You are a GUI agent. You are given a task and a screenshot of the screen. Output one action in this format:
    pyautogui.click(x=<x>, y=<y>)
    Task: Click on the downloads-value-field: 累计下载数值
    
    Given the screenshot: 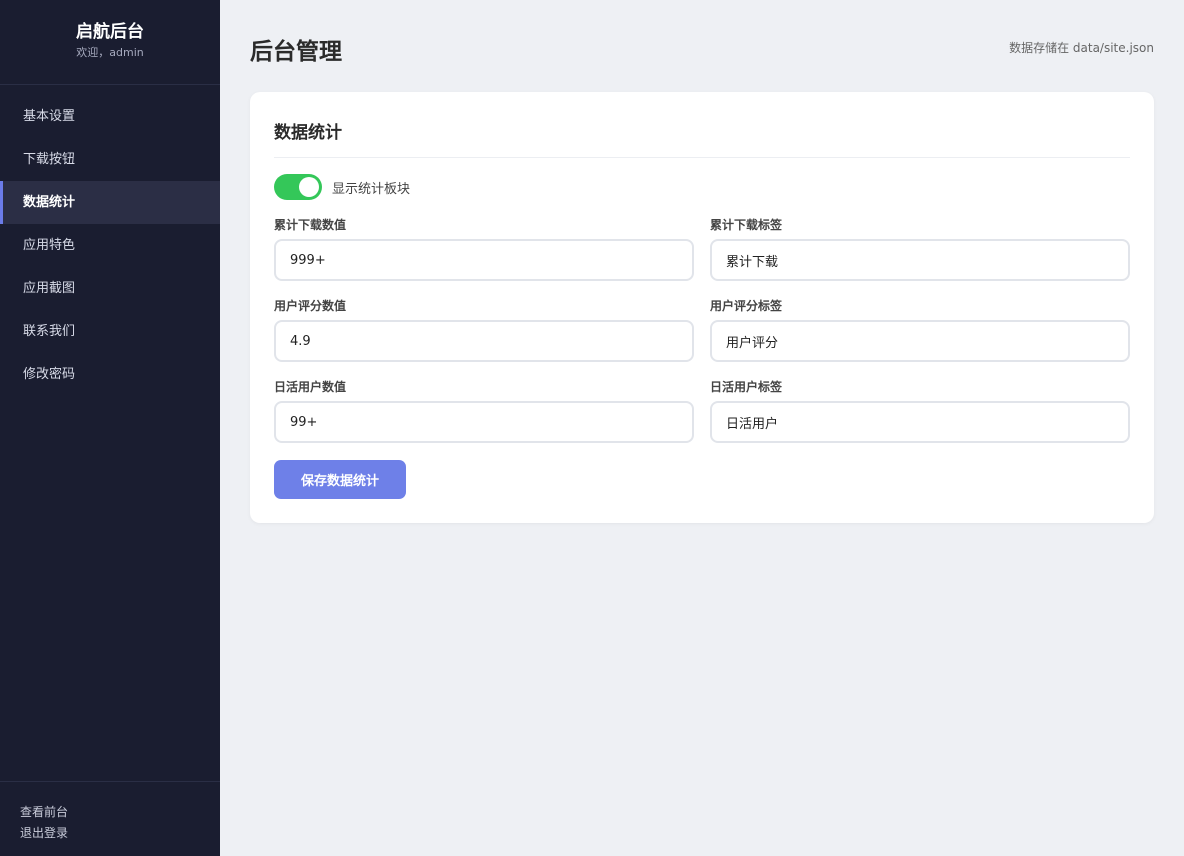 What is the action you would take?
    pyautogui.click(x=484, y=249)
    